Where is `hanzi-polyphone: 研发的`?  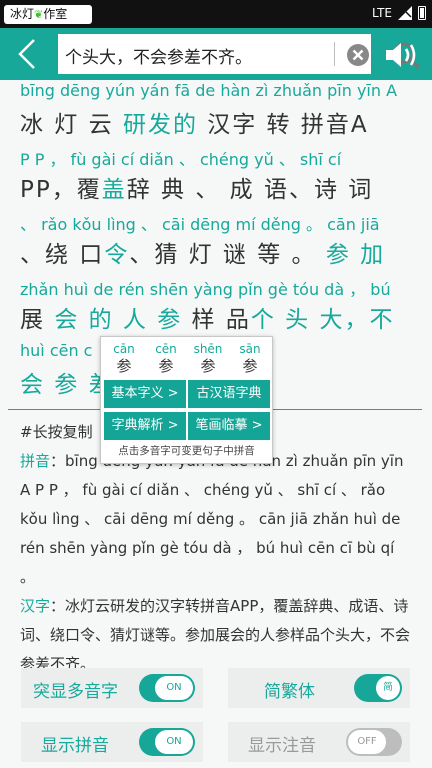
hanzi-polyphone: 研发的 is located at coordinates (160, 125).